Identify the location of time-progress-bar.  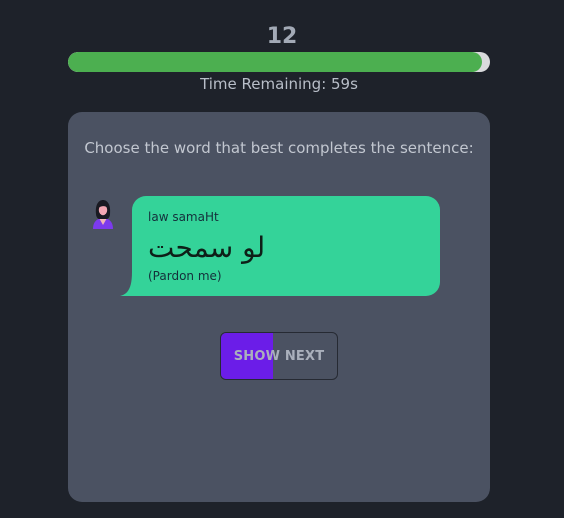
(279, 62).